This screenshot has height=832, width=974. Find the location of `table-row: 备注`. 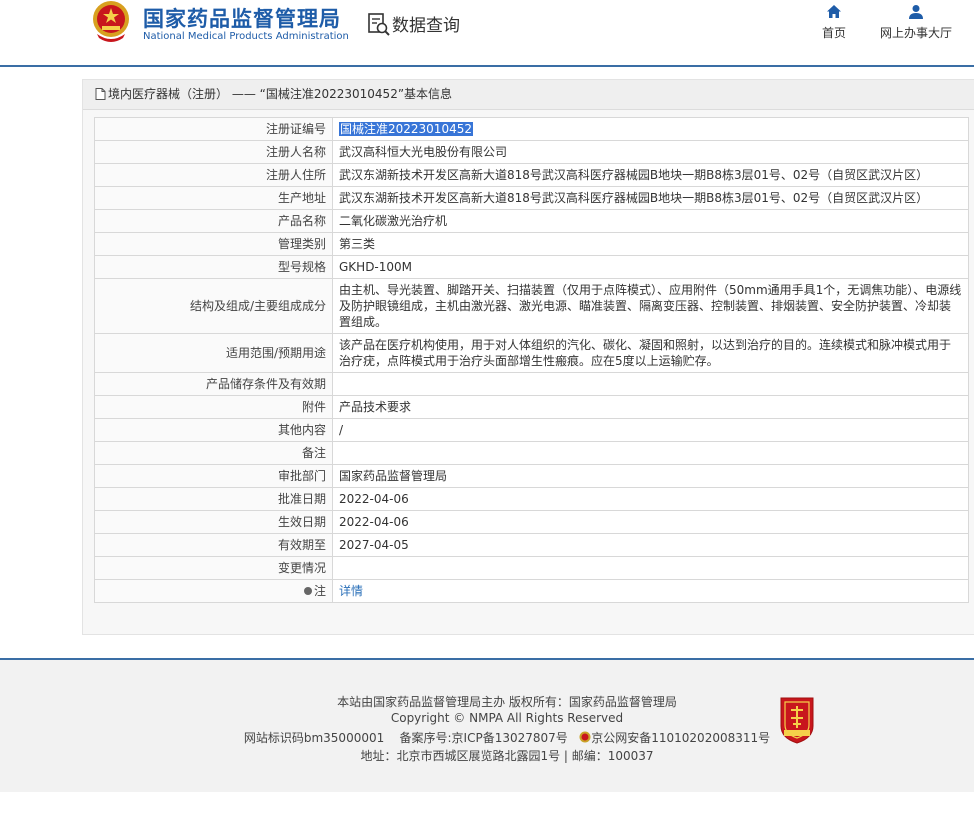

table-row: 备注 is located at coordinates (531, 453).